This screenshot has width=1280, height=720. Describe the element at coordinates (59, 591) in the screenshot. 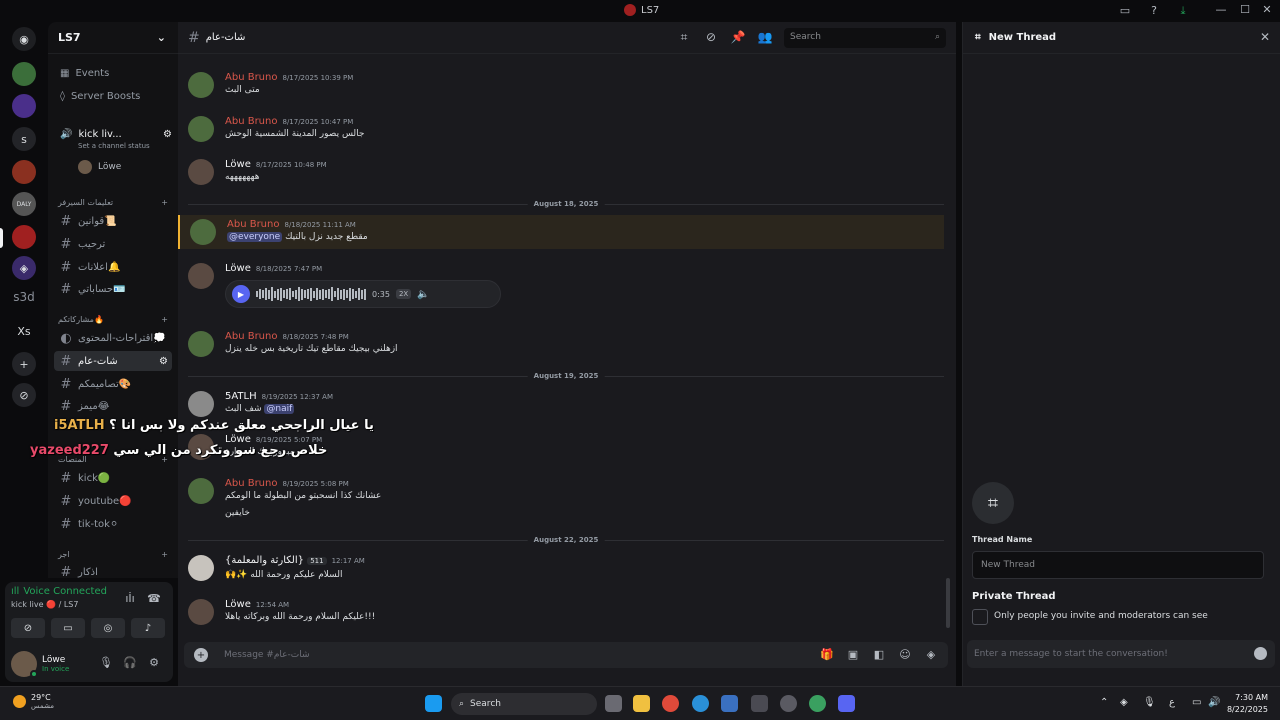

I see `voice-connected-status: ıll Voice Connected` at that location.